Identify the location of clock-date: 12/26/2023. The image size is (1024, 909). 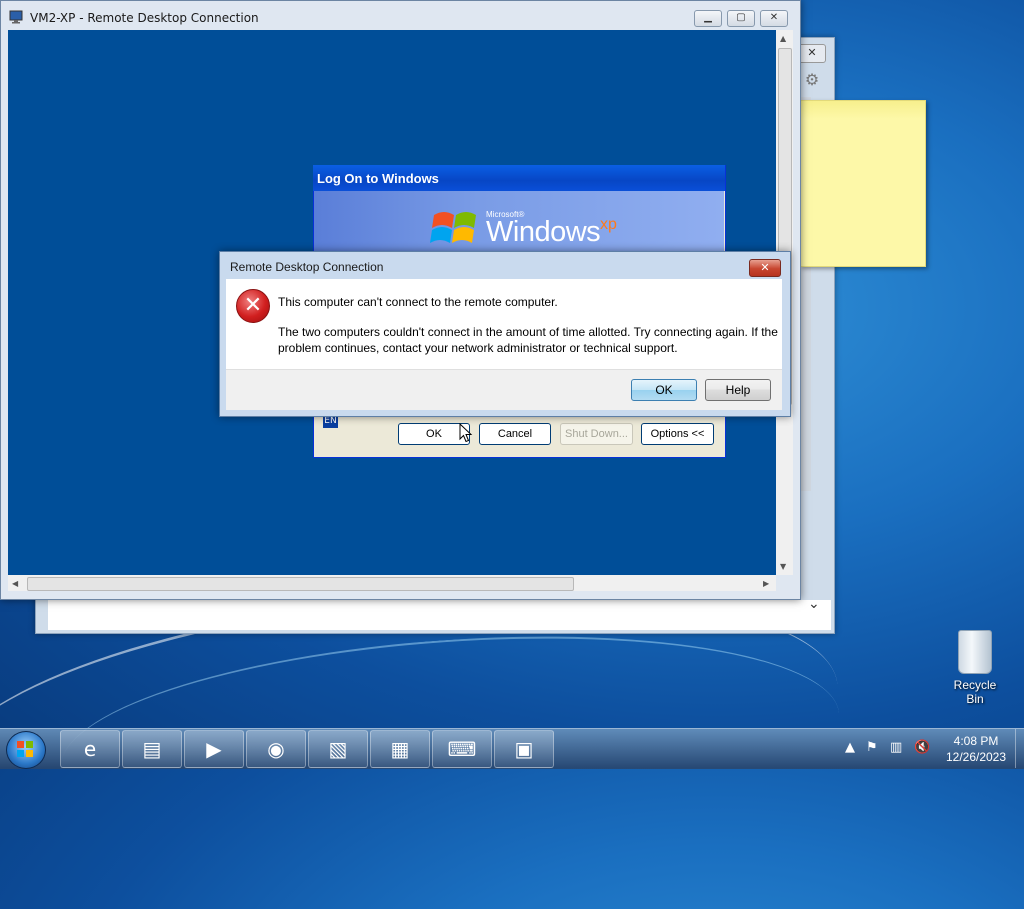
(976, 757).